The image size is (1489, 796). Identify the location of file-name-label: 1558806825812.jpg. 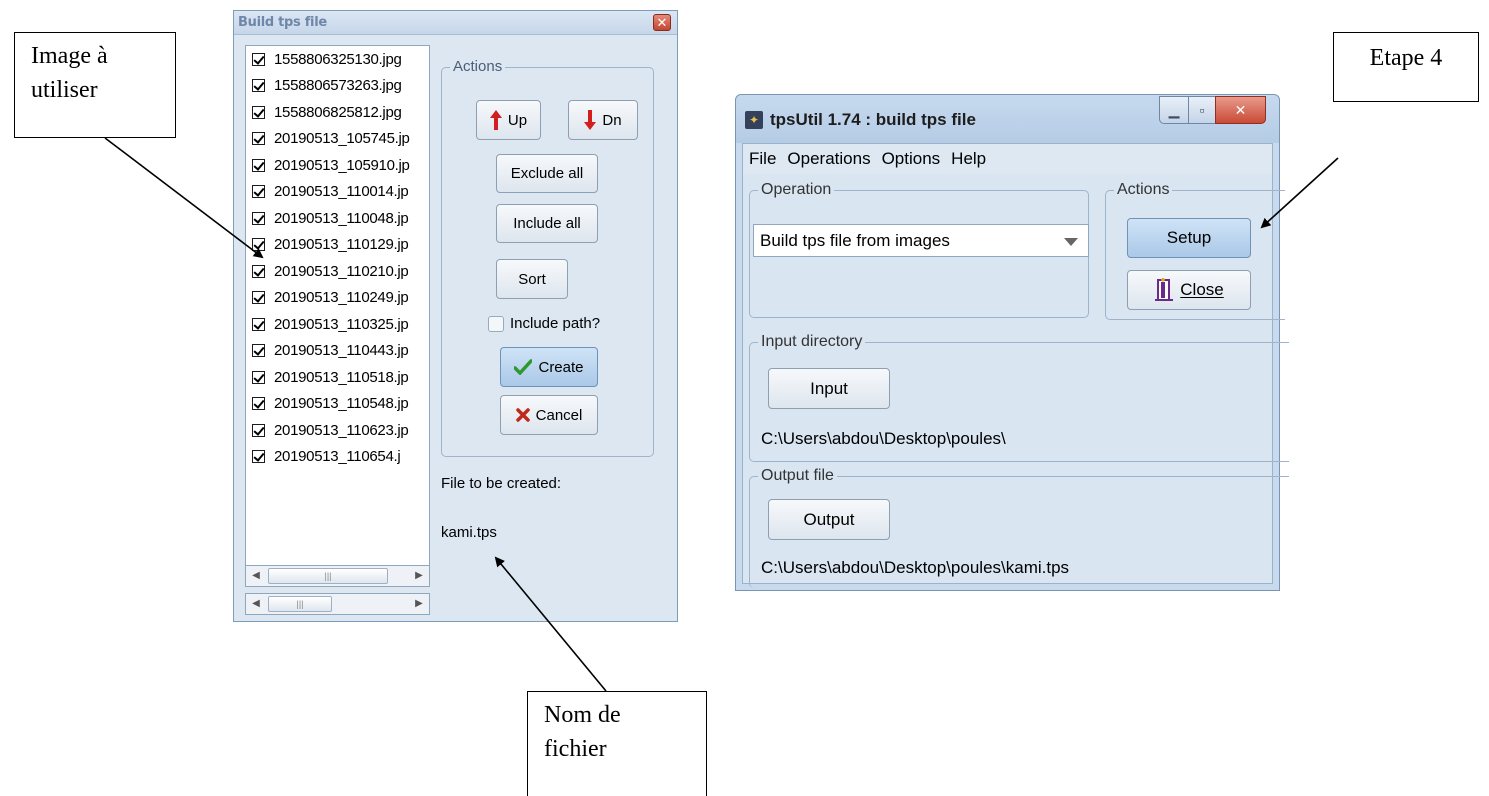
(338, 112).